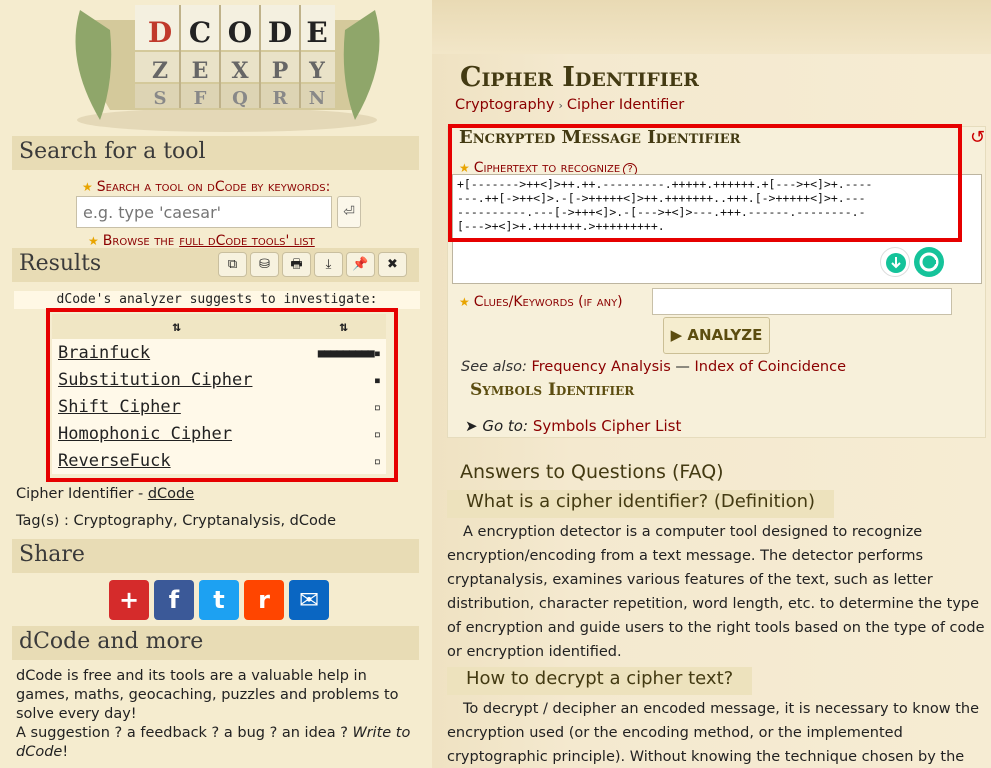 The width and height of the screenshot is (991, 768). I want to click on clues-label: ★ Clues/Keywords (if any), so click(541, 300).